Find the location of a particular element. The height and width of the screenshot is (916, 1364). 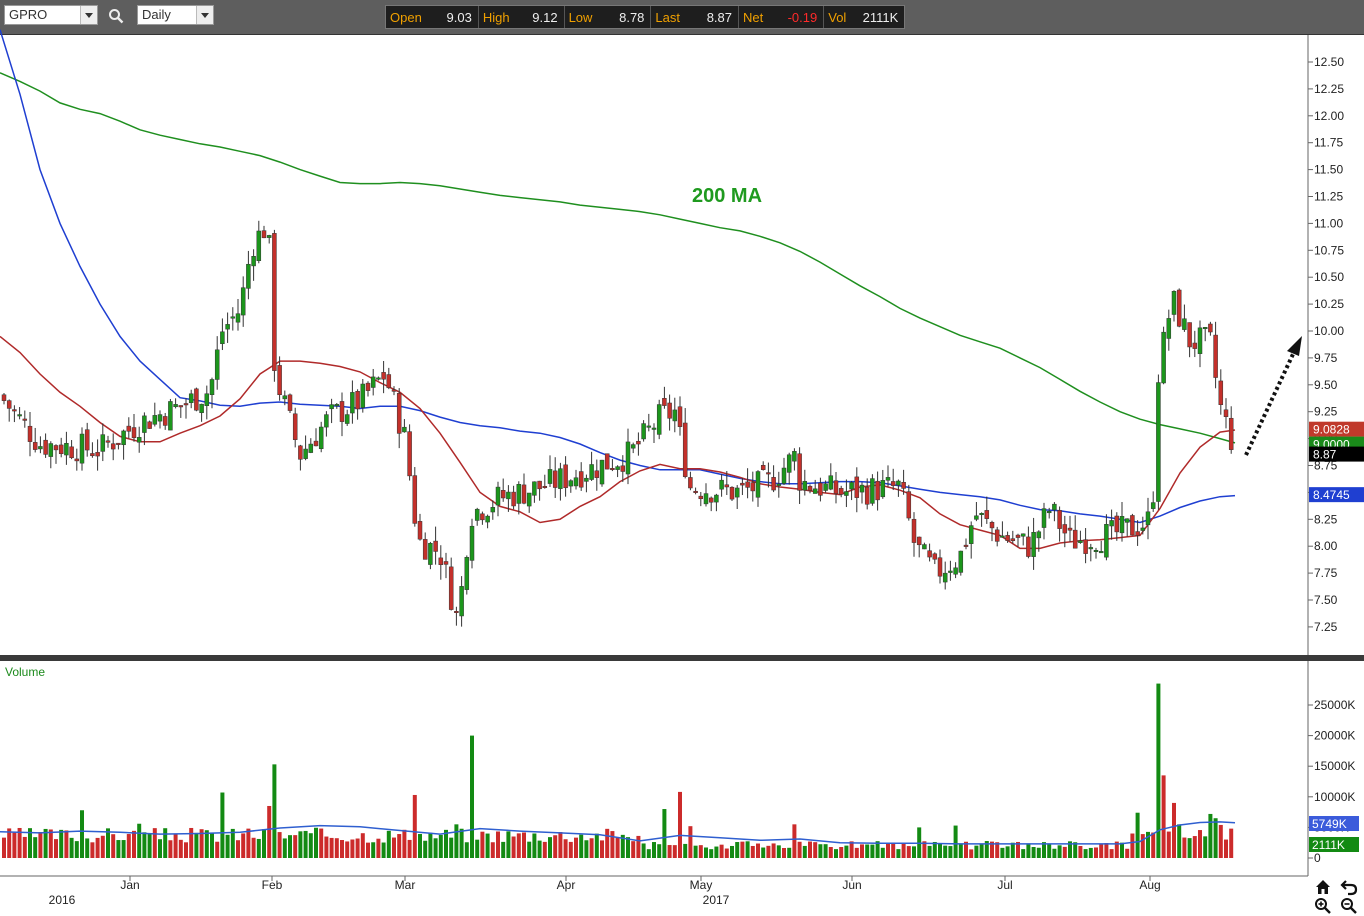

home-icon is located at coordinates (1323, 887).